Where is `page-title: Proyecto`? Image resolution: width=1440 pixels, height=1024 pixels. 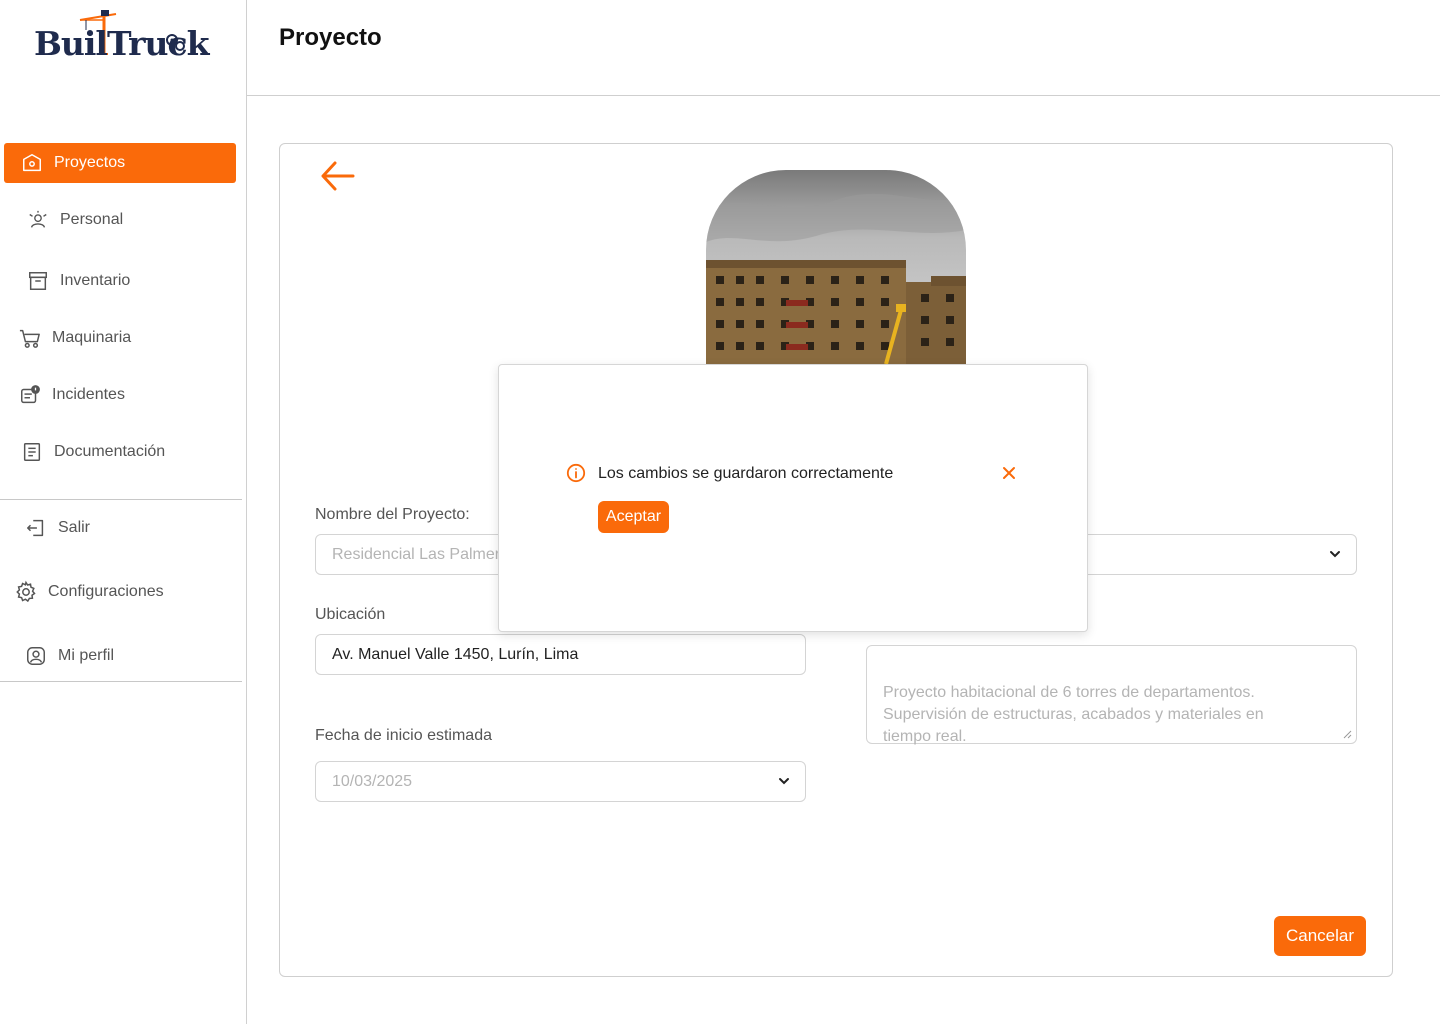 page-title: Proyecto is located at coordinates (330, 37).